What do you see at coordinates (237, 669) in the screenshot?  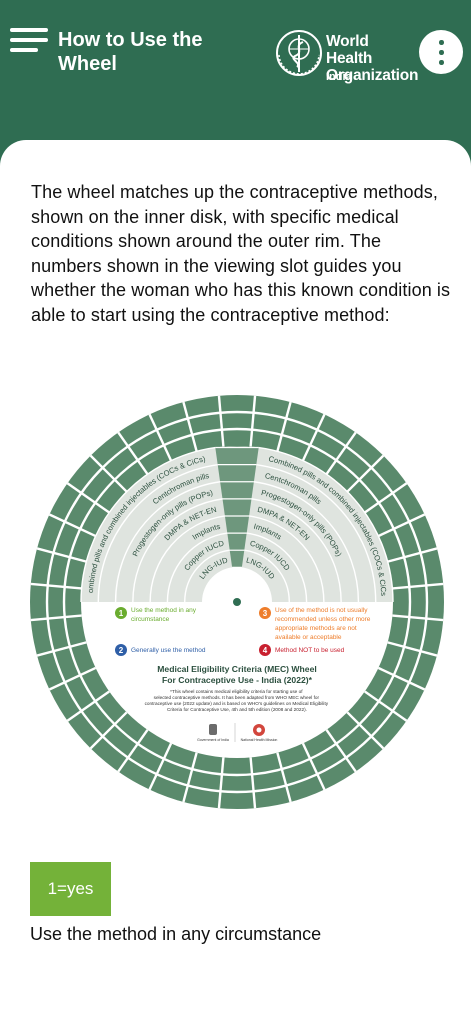 I see `wheel-title-line1: Medical Eligibility Criteria (MEC) Wheel` at bounding box center [237, 669].